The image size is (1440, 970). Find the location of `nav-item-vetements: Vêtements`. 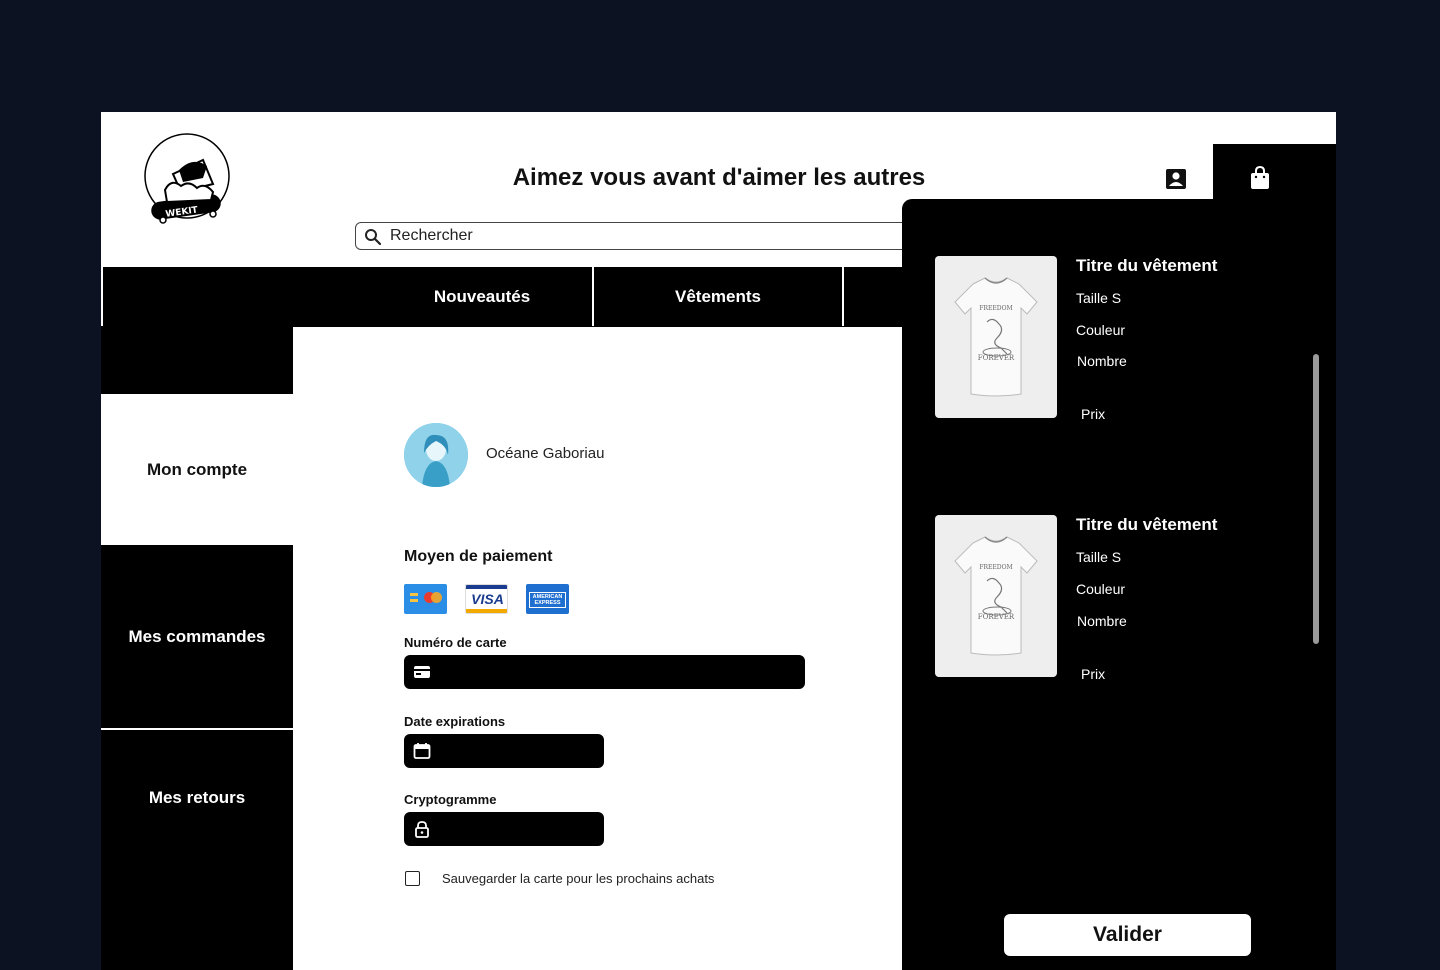

nav-item-vetements: Vêtements is located at coordinates (718, 296).